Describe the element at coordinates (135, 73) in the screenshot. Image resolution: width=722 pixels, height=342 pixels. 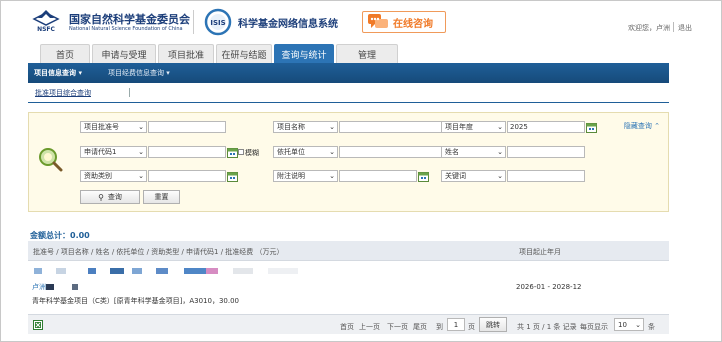
I see `subnav-funding-query-label: 项目经费信息查询` at that location.